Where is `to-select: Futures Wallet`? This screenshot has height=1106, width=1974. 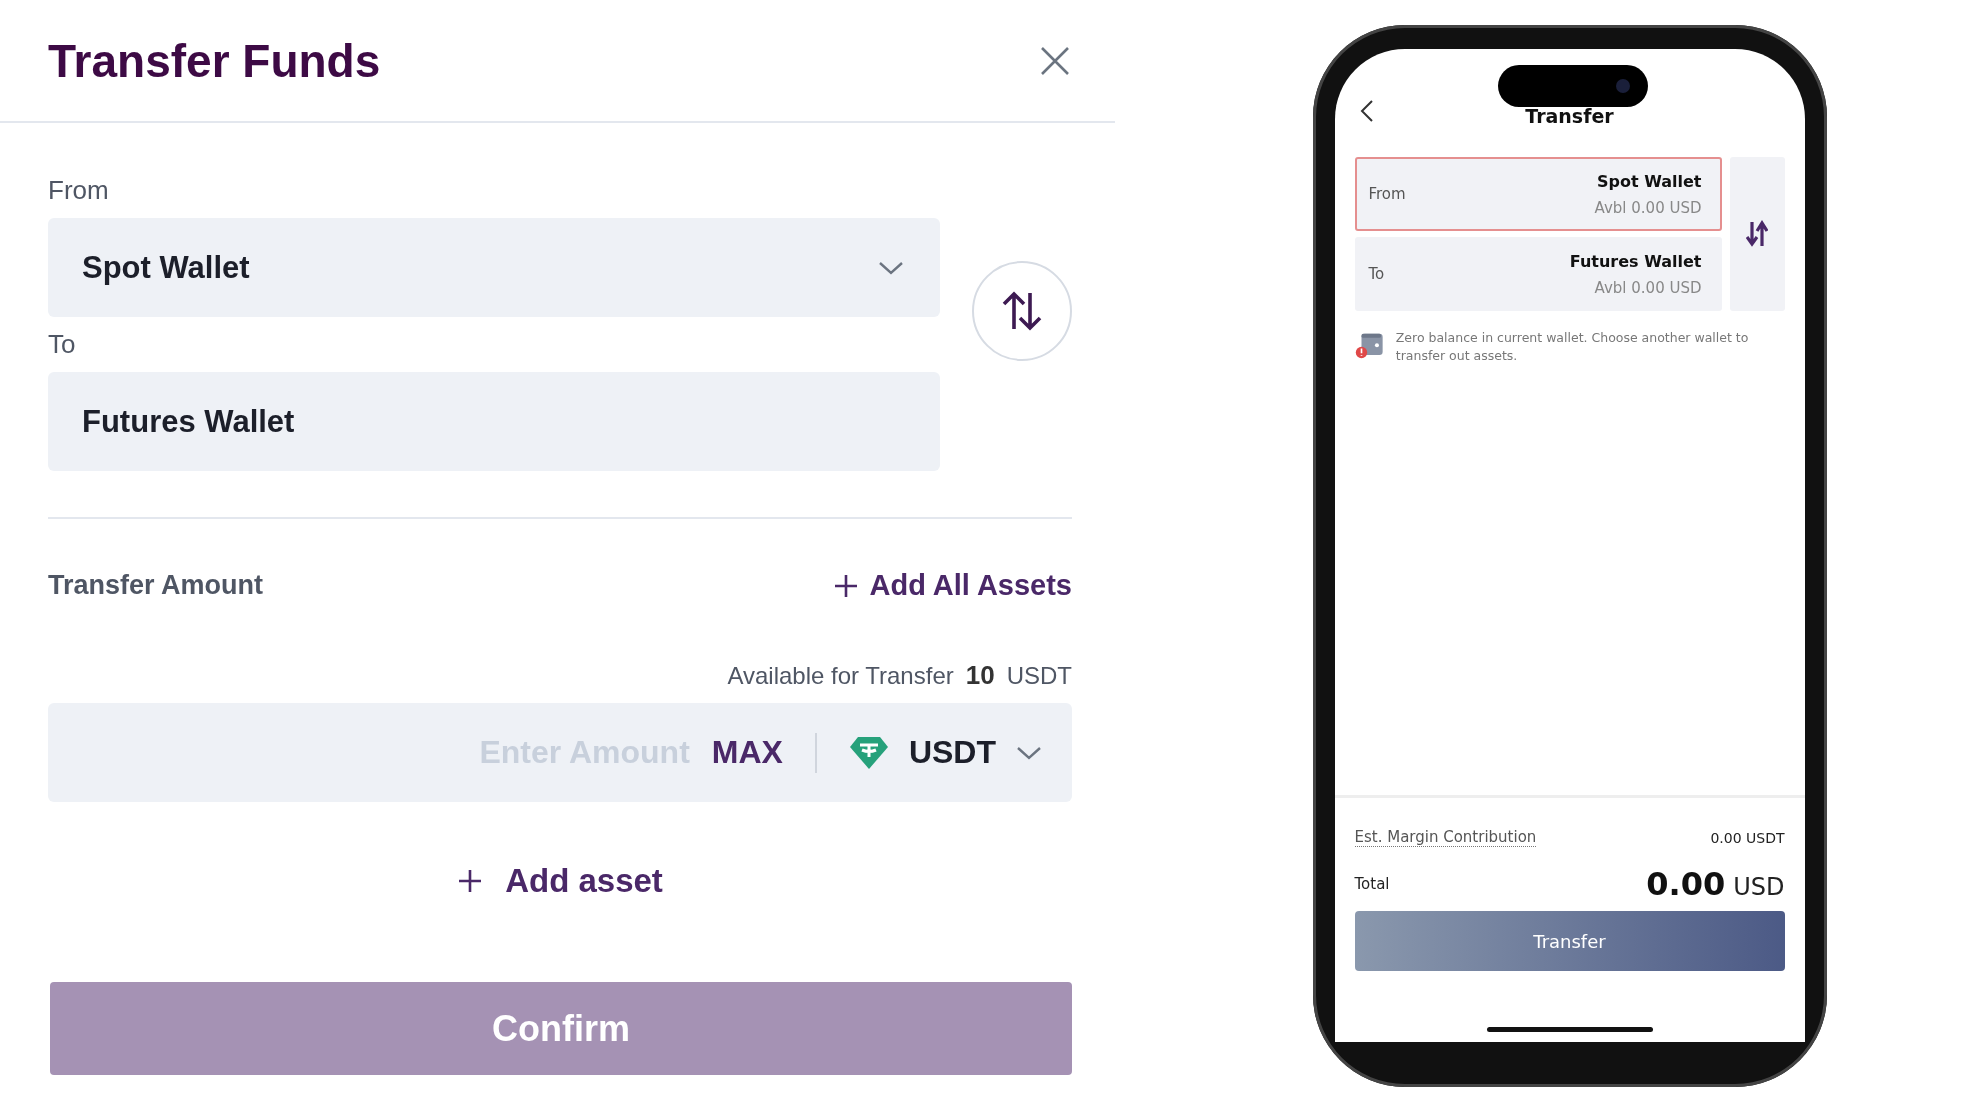 to-select: Futures Wallet is located at coordinates (494, 421).